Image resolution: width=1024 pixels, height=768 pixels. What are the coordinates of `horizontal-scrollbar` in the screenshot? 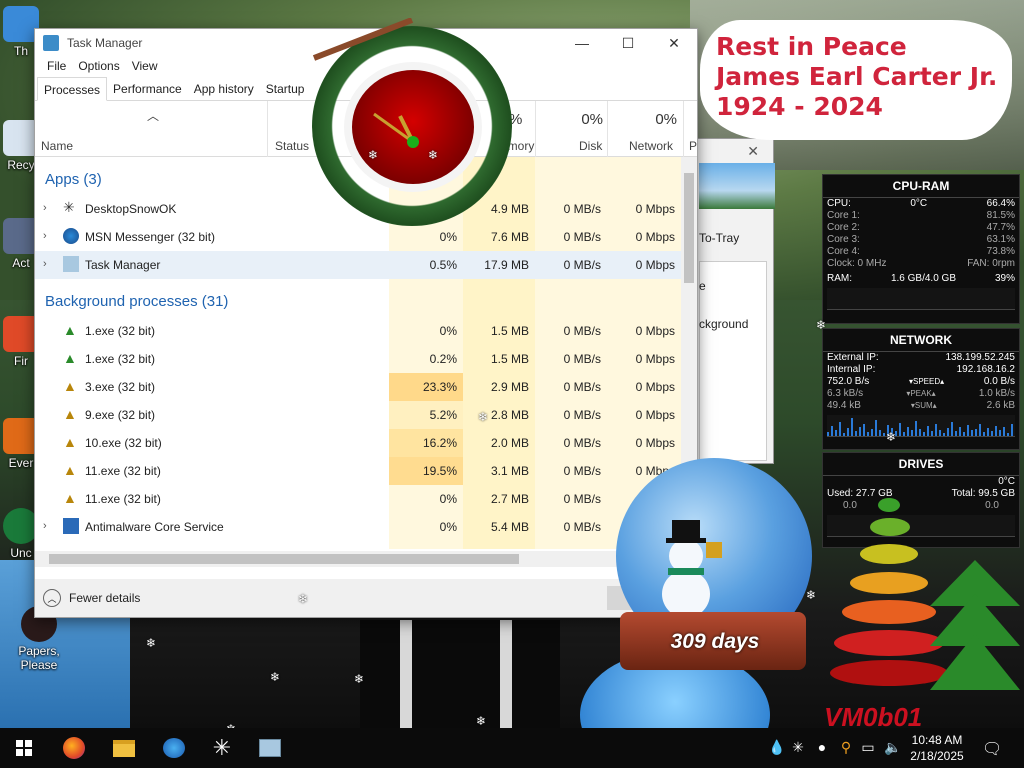 It's located at (359, 559).